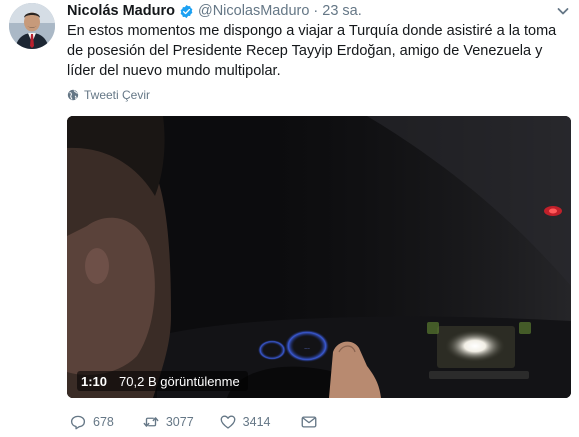 The image size is (579, 437). I want to click on retweet-icon, so click(151, 422).